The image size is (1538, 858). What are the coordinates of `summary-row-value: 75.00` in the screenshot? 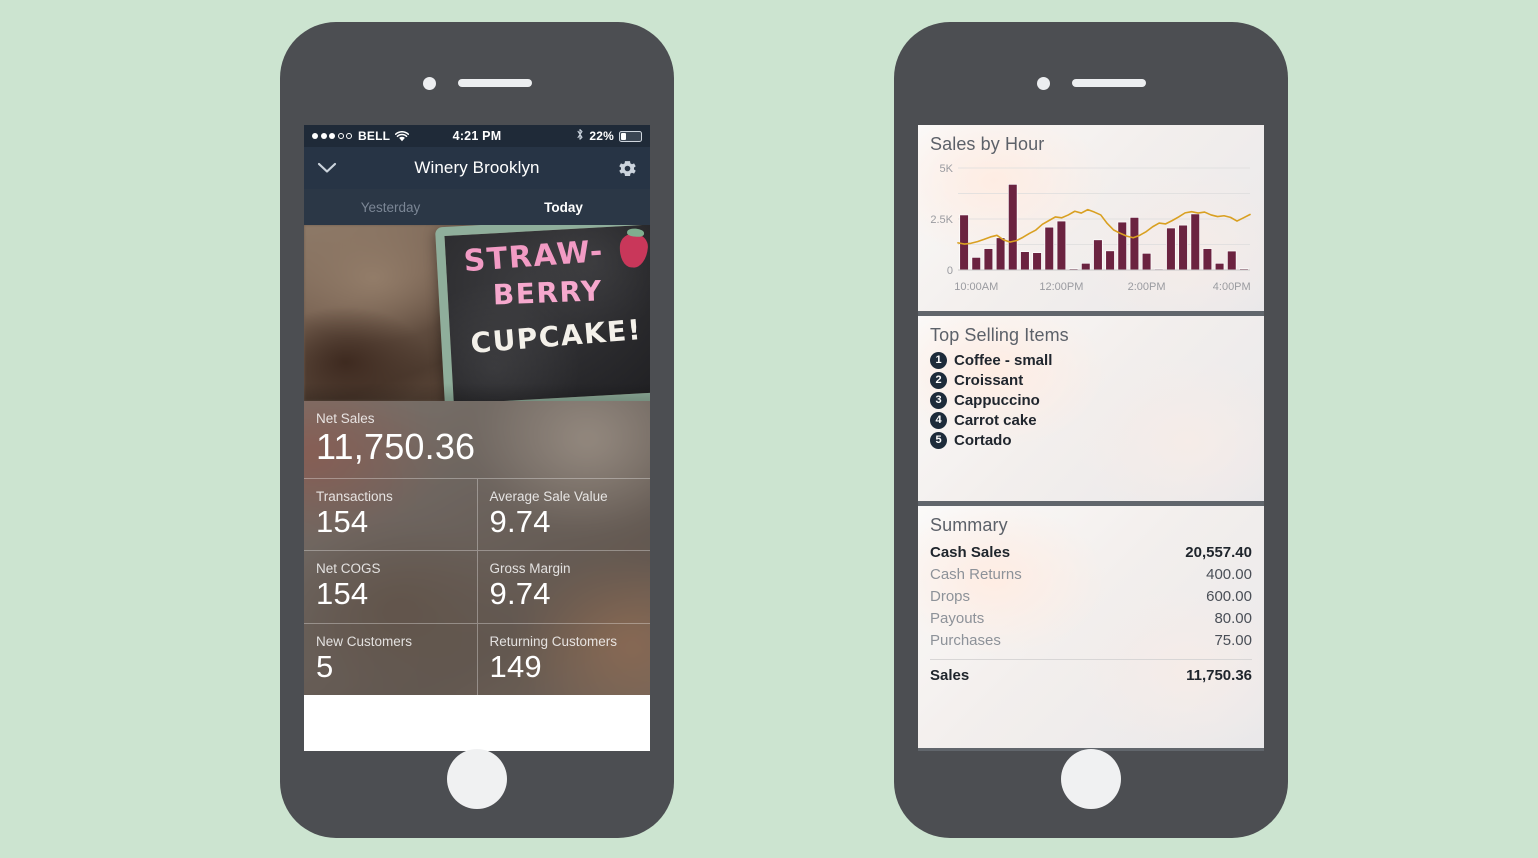 It's located at (1233, 640).